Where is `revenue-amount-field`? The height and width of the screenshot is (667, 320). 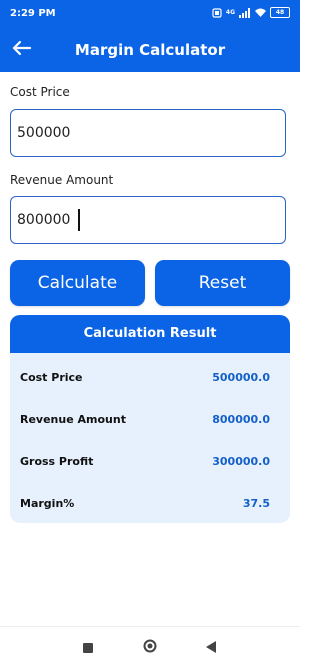 revenue-amount-field is located at coordinates (148, 220).